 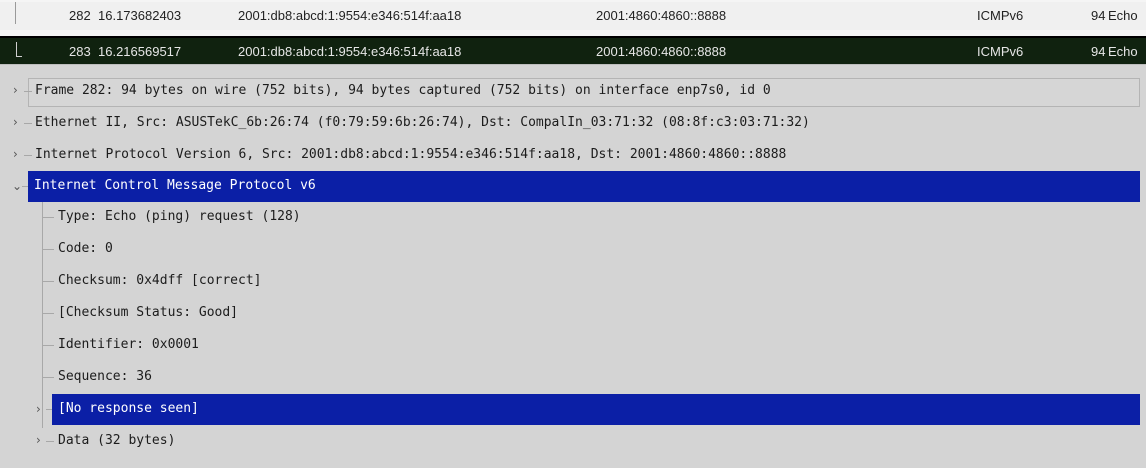 What do you see at coordinates (570, 441) in the screenshot?
I see `tree-item-data: › Data (32 bytes)` at bounding box center [570, 441].